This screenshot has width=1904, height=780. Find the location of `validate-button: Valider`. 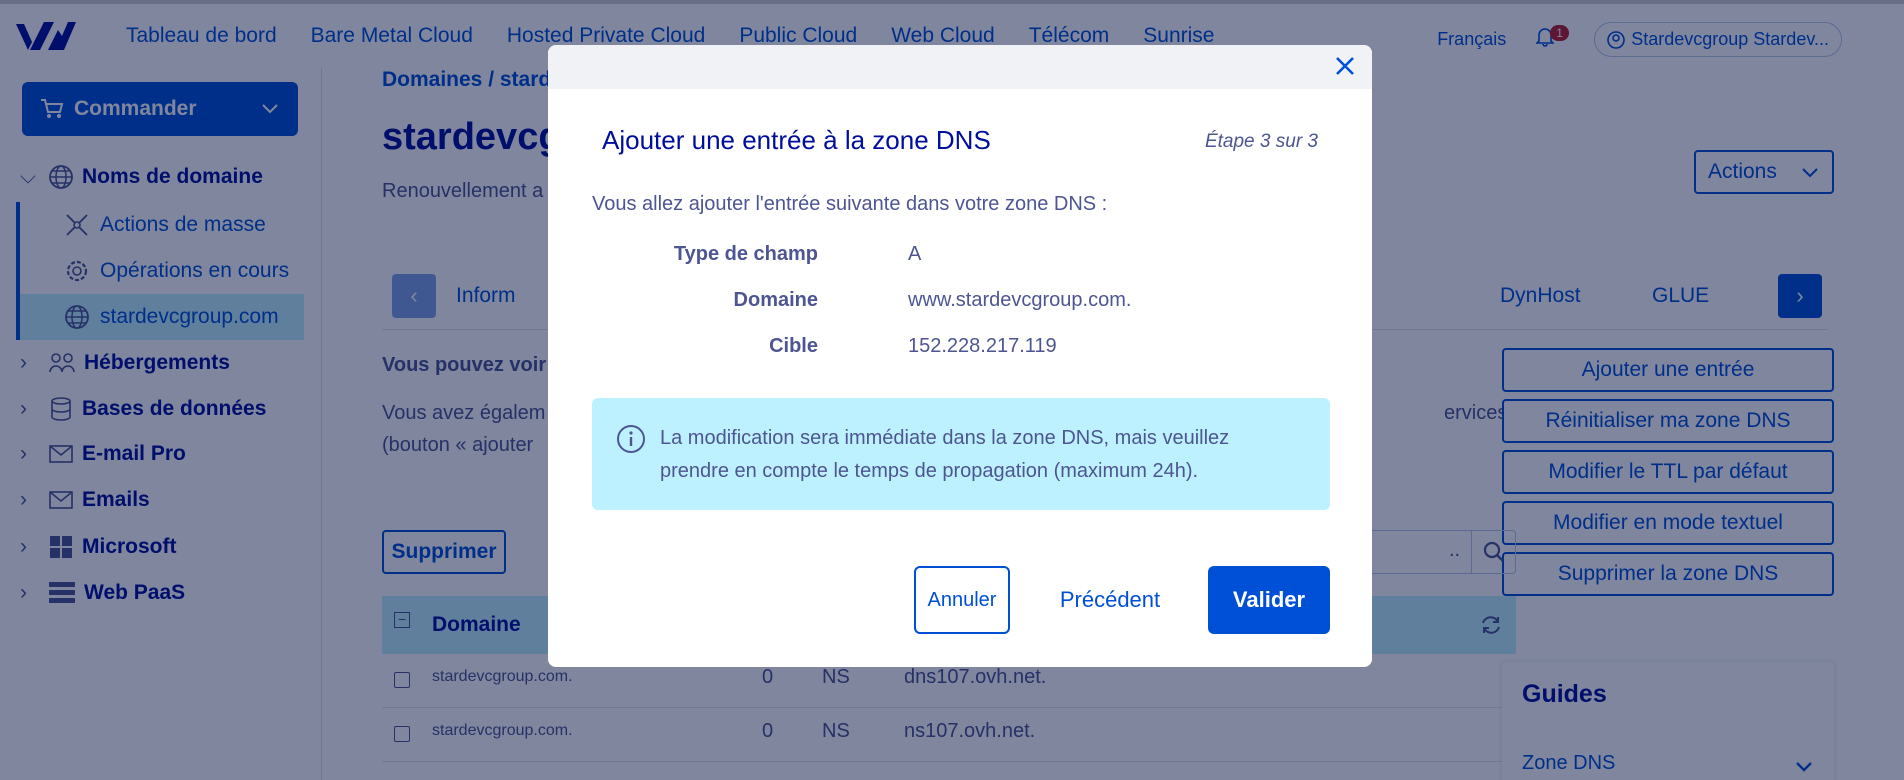

validate-button: Valider is located at coordinates (1269, 600).